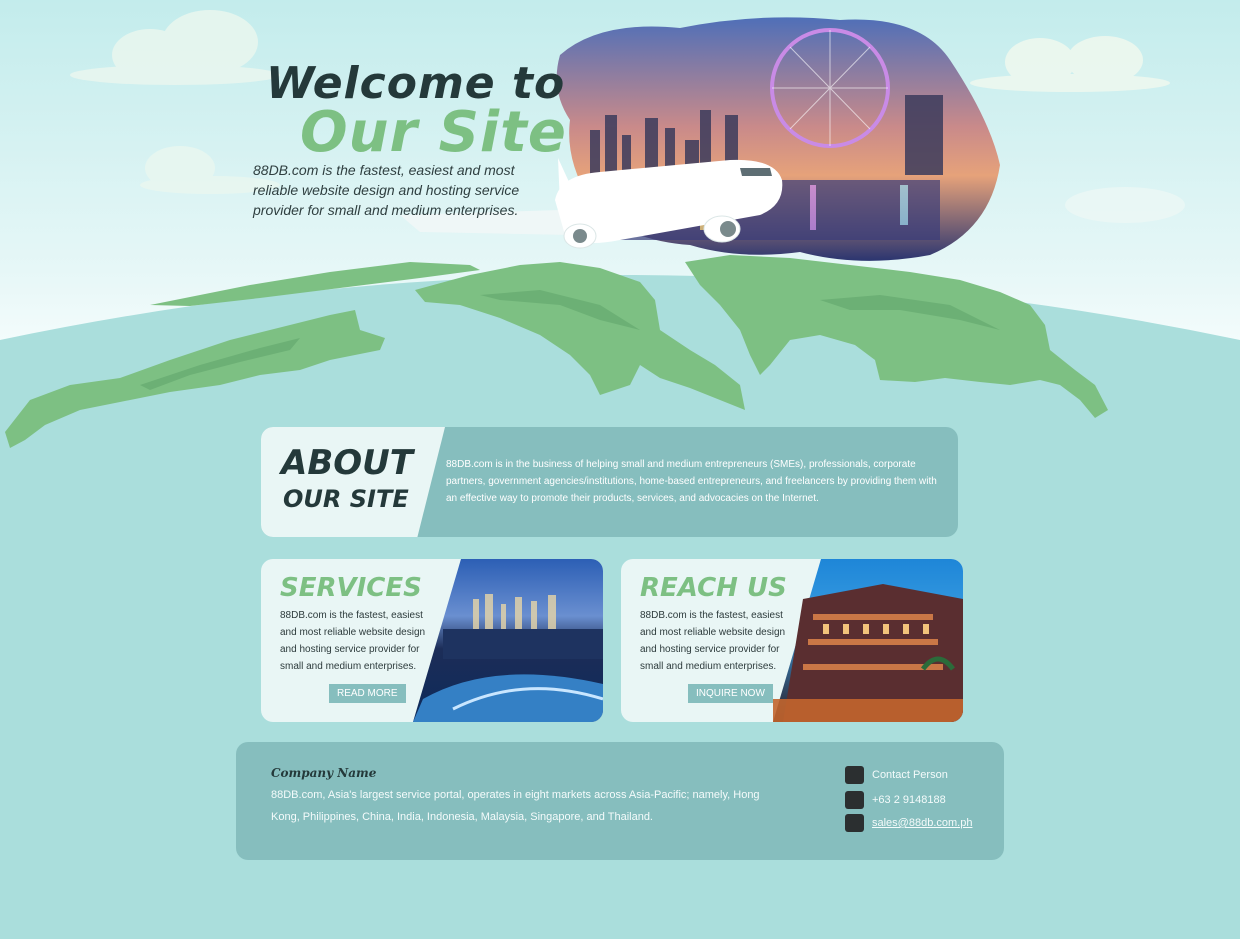 The width and height of the screenshot is (1240, 939). I want to click on about-heading-panel: ABOUT OUR SITE, so click(353, 482).